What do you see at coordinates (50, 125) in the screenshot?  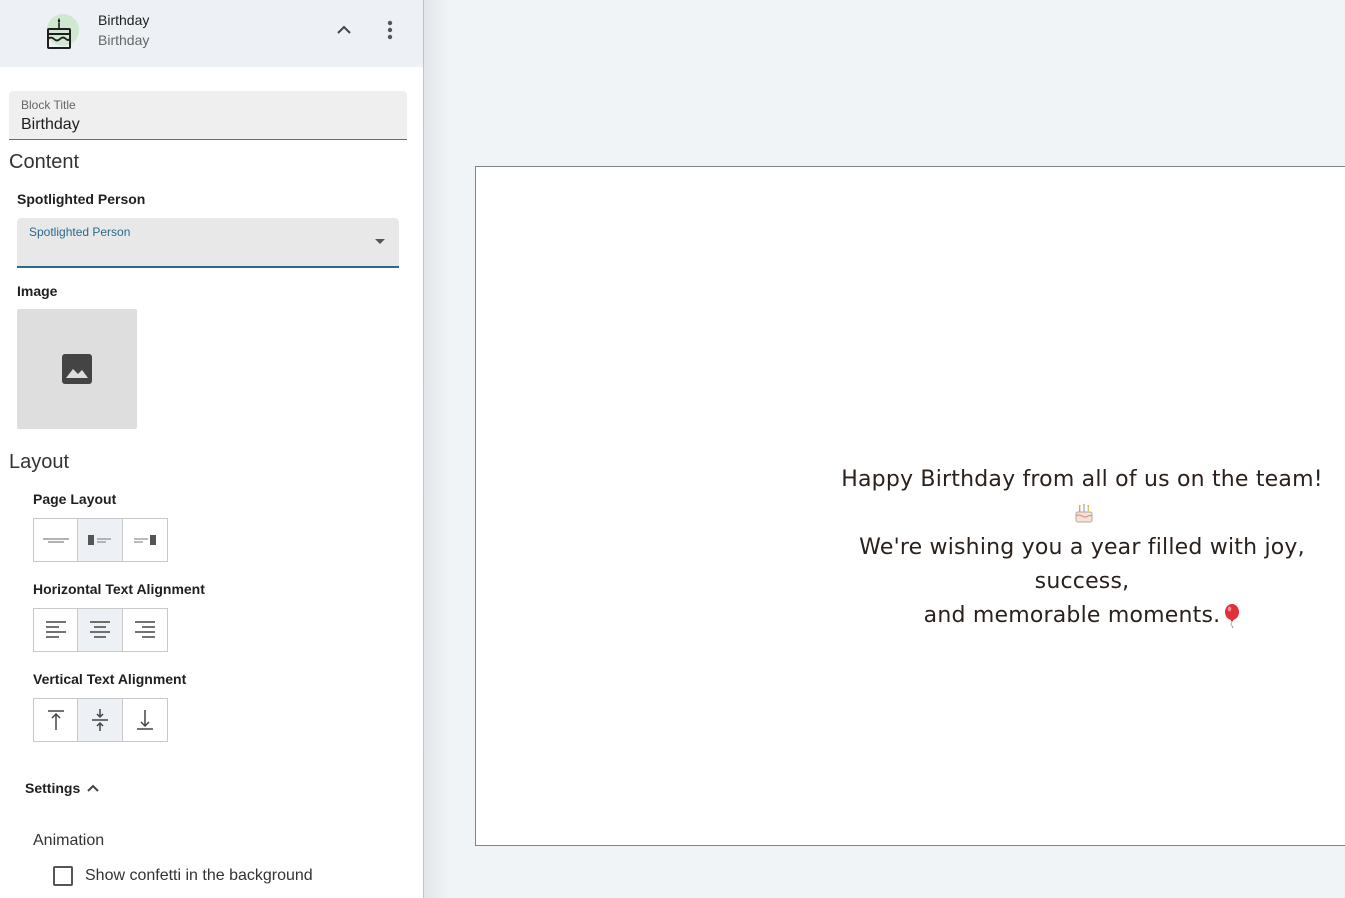 I see `block-title-field-value: Birthday` at bounding box center [50, 125].